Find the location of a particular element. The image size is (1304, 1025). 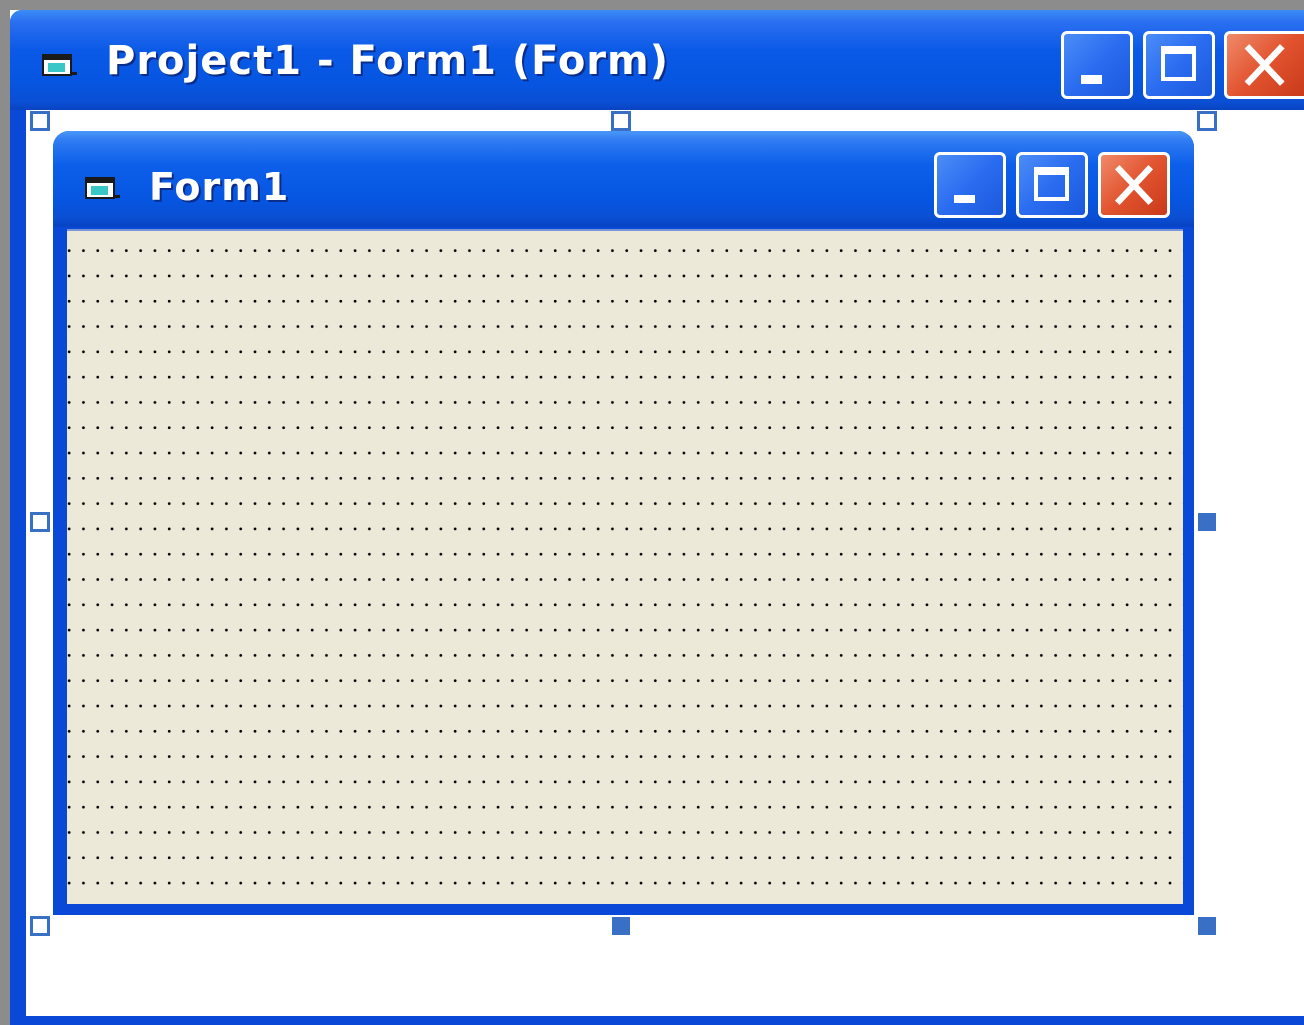

resize-handle-bottom-center is located at coordinates (621, 926).